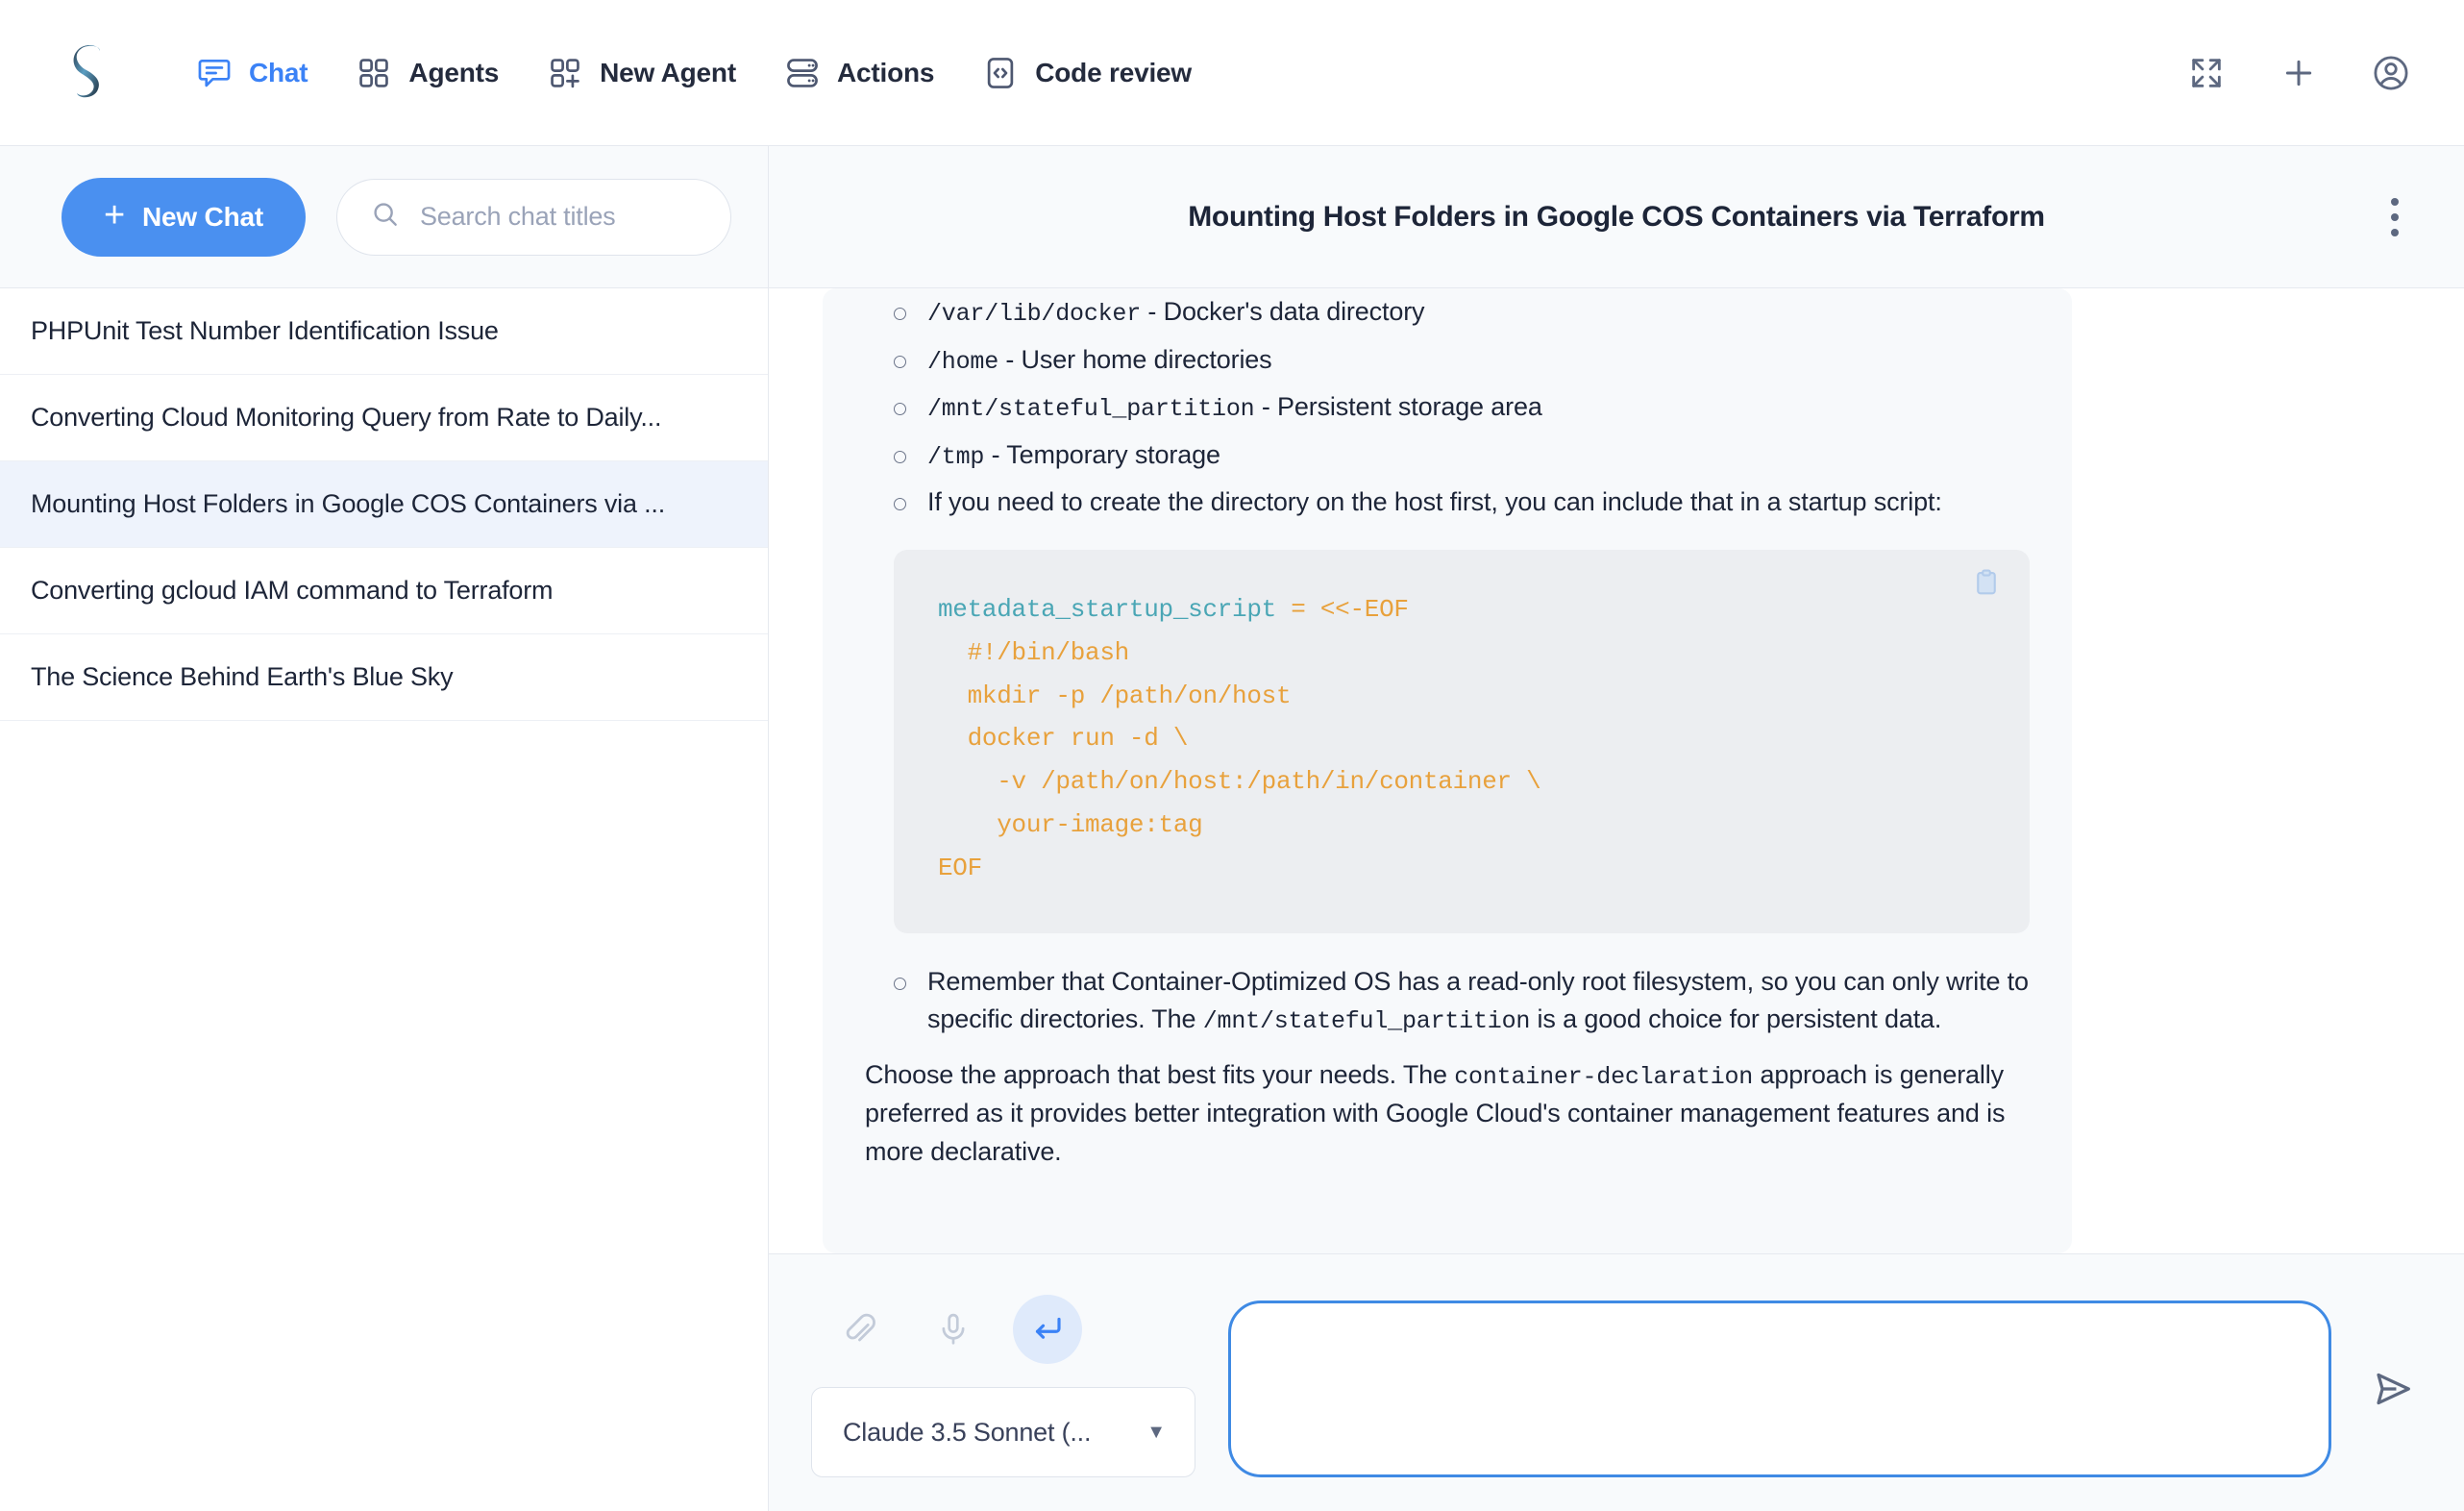 The height and width of the screenshot is (1511, 2464). What do you see at coordinates (2391, 73) in the screenshot?
I see `user-account-icon` at bounding box center [2391, 73].